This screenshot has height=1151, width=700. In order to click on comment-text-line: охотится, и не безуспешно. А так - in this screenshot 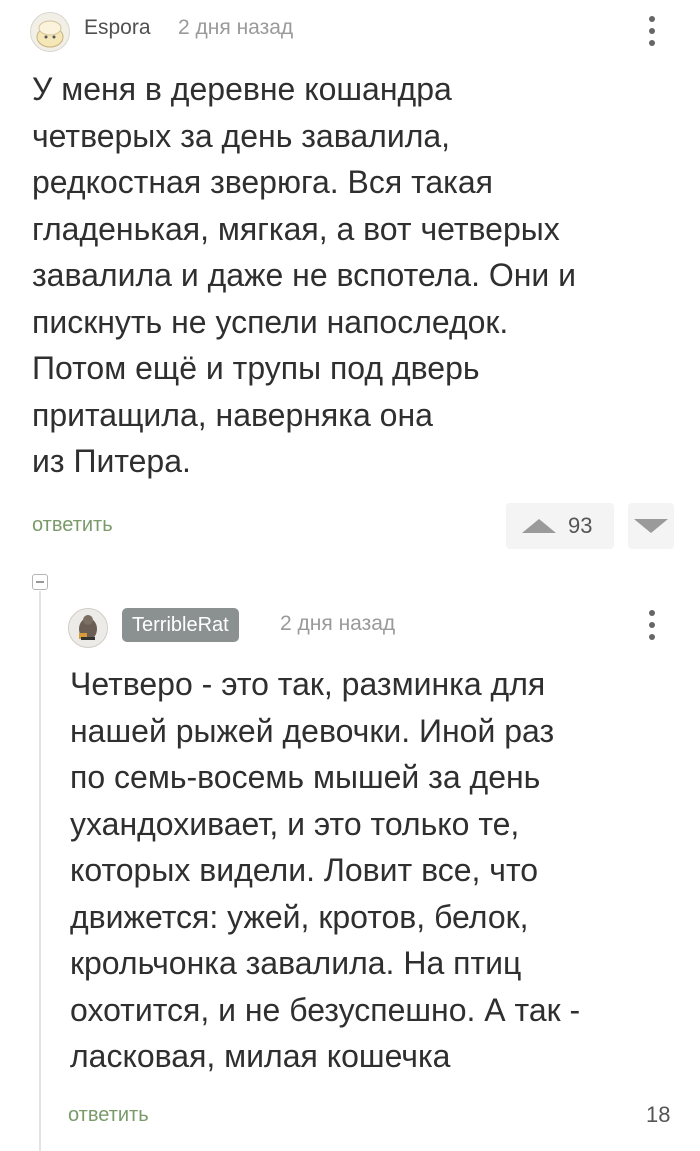, I will do `click(325, 1009)`.